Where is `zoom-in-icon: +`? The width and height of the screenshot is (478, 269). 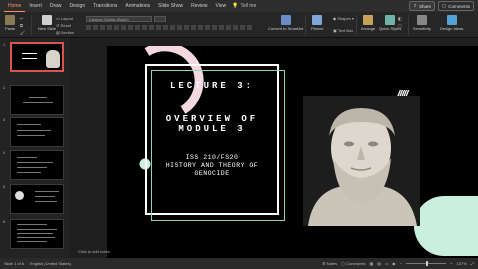 zoom-in-icon: + is located at coordinates (451, 263).